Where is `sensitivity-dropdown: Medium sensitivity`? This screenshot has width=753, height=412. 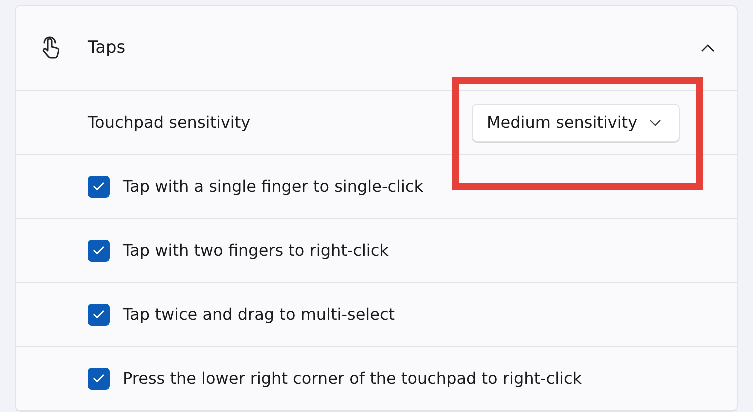 sensitivity-dropdown: Medium sensitivity is located at coordinates (576, 123).